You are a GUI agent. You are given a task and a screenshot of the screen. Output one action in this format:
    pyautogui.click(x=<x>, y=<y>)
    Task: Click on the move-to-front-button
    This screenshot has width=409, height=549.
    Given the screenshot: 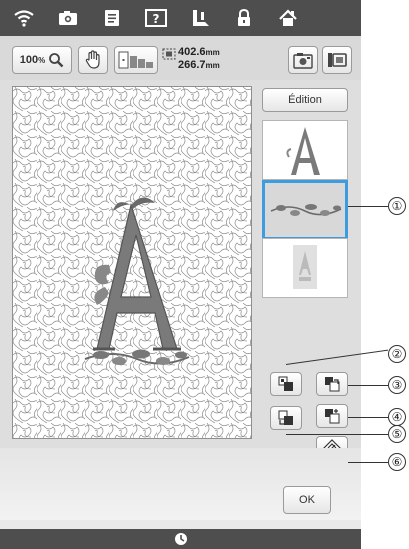 What is the action you would take?
    pyautogui.click(x=332, y=384)
    